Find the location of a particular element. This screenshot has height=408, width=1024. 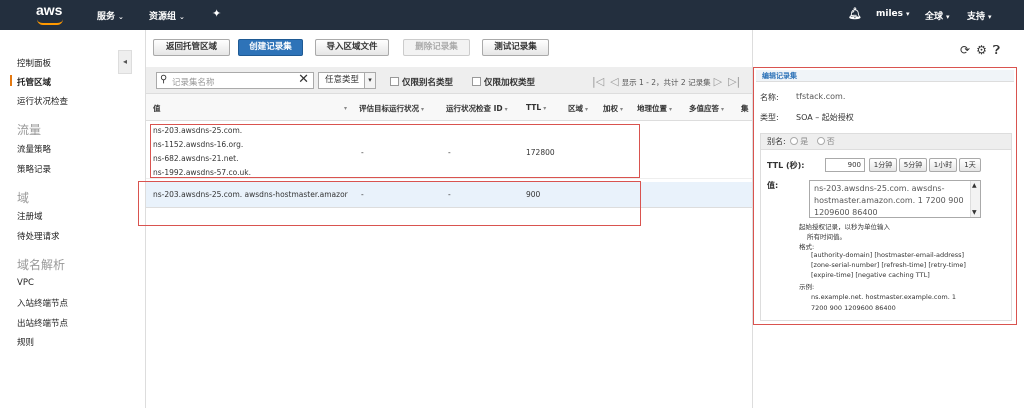

column-label: TTL is located at coordinates (534, 107).